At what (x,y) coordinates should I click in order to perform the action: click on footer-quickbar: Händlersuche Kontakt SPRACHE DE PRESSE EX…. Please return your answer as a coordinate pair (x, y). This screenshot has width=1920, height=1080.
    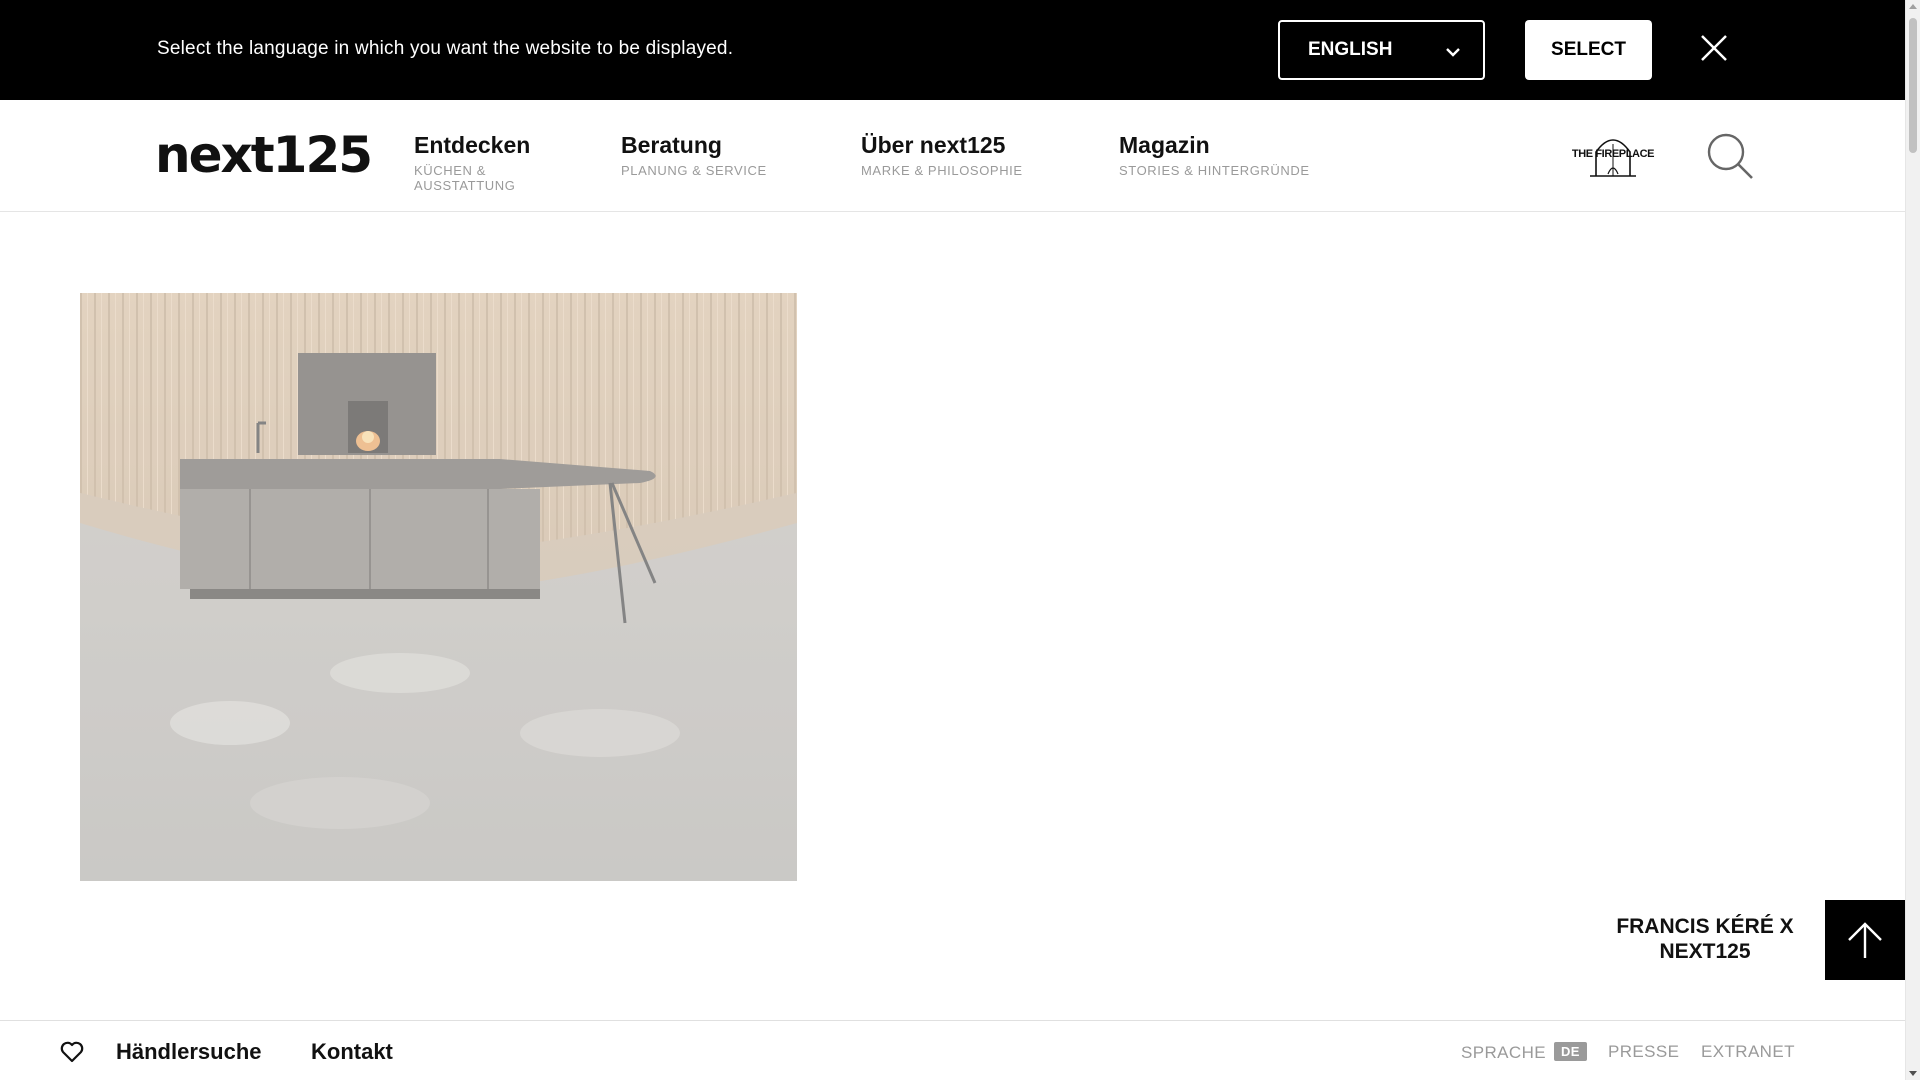
    Looking at the image, I should click on (952, 1050).